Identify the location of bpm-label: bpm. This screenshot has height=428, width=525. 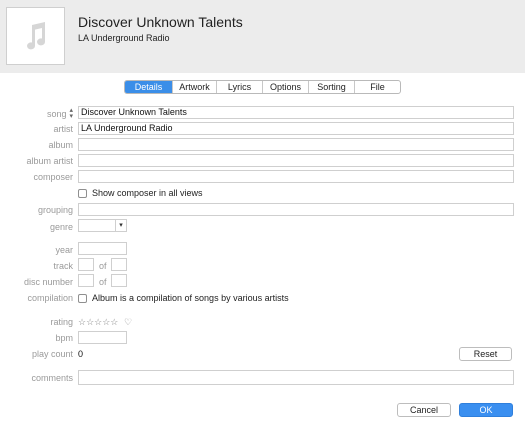
(64, 338).